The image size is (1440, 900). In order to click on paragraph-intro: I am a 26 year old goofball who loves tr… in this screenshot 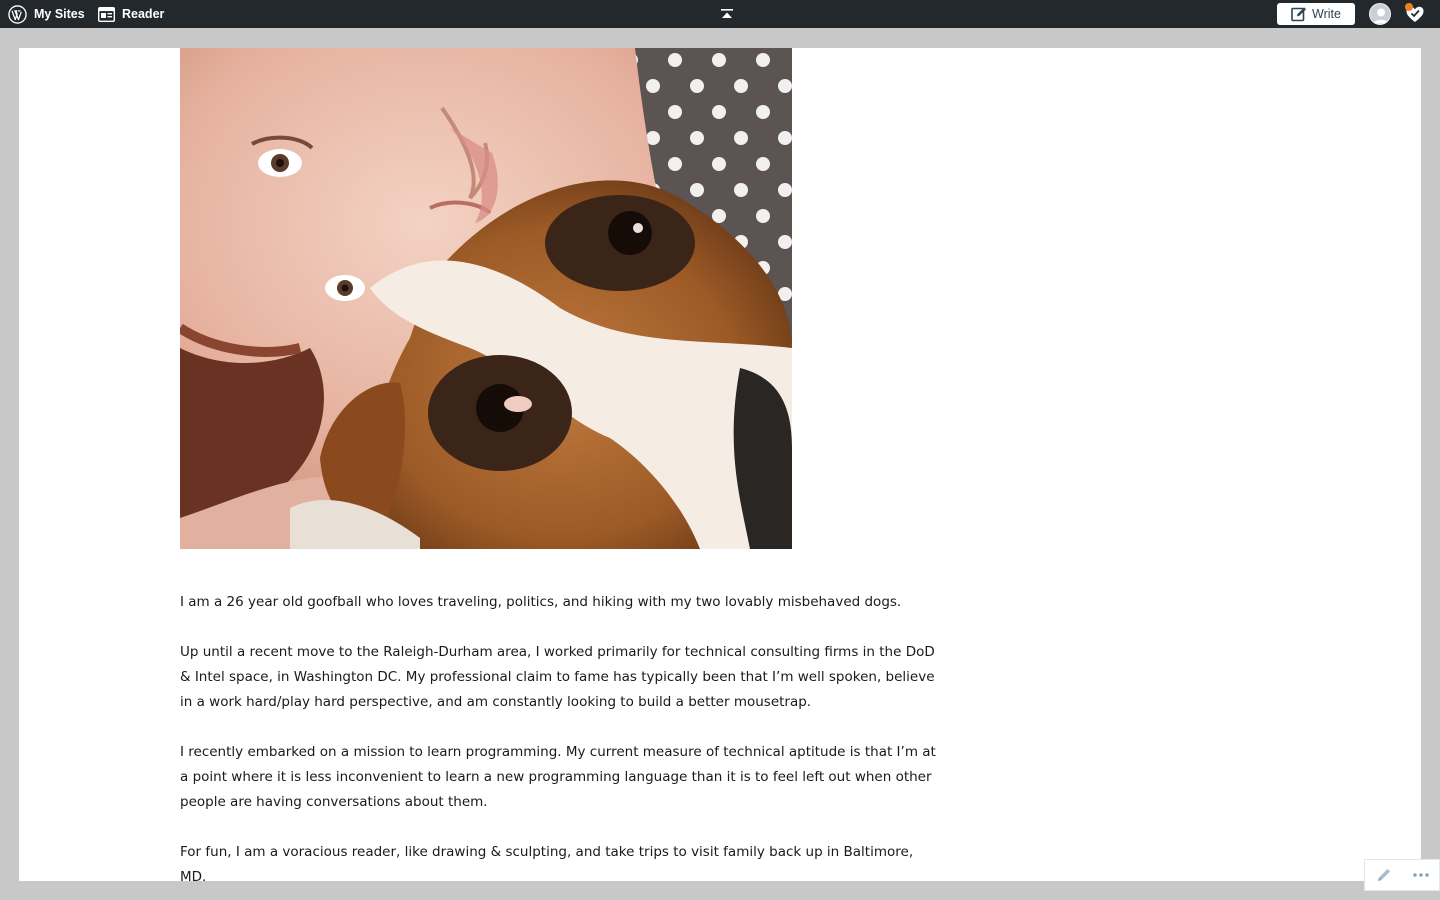, I will do `click(541, 602)`.